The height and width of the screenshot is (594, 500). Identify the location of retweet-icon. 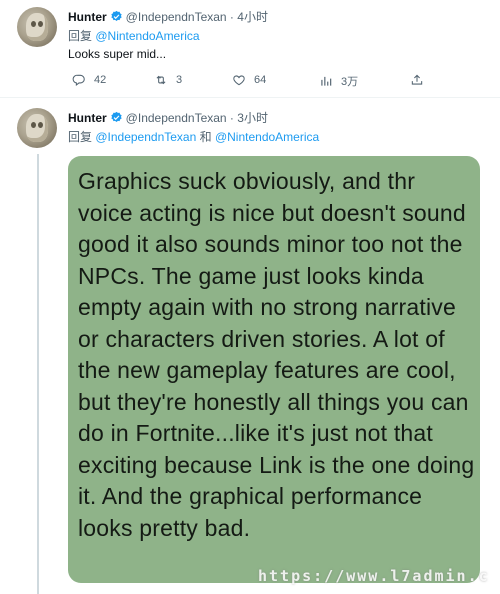
(161, 80).